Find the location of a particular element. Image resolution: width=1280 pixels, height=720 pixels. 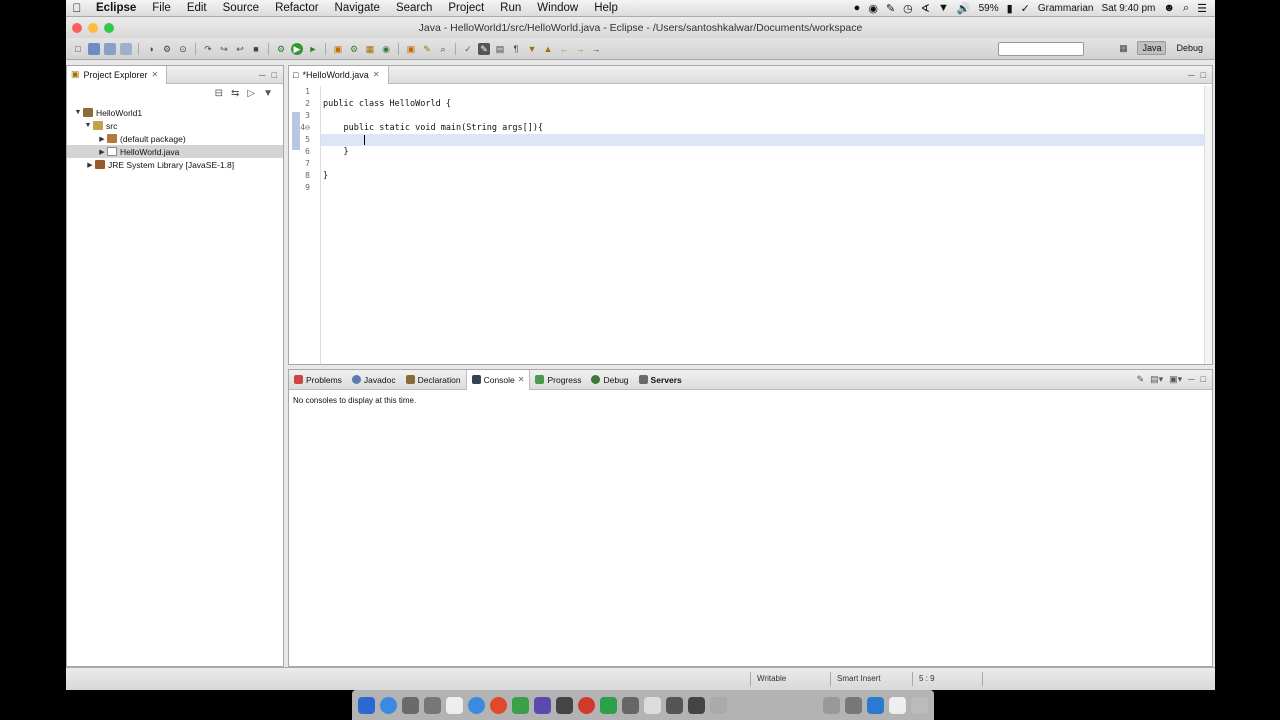

next-annotation-icon: ▼ is located at coordinates (532, 49).